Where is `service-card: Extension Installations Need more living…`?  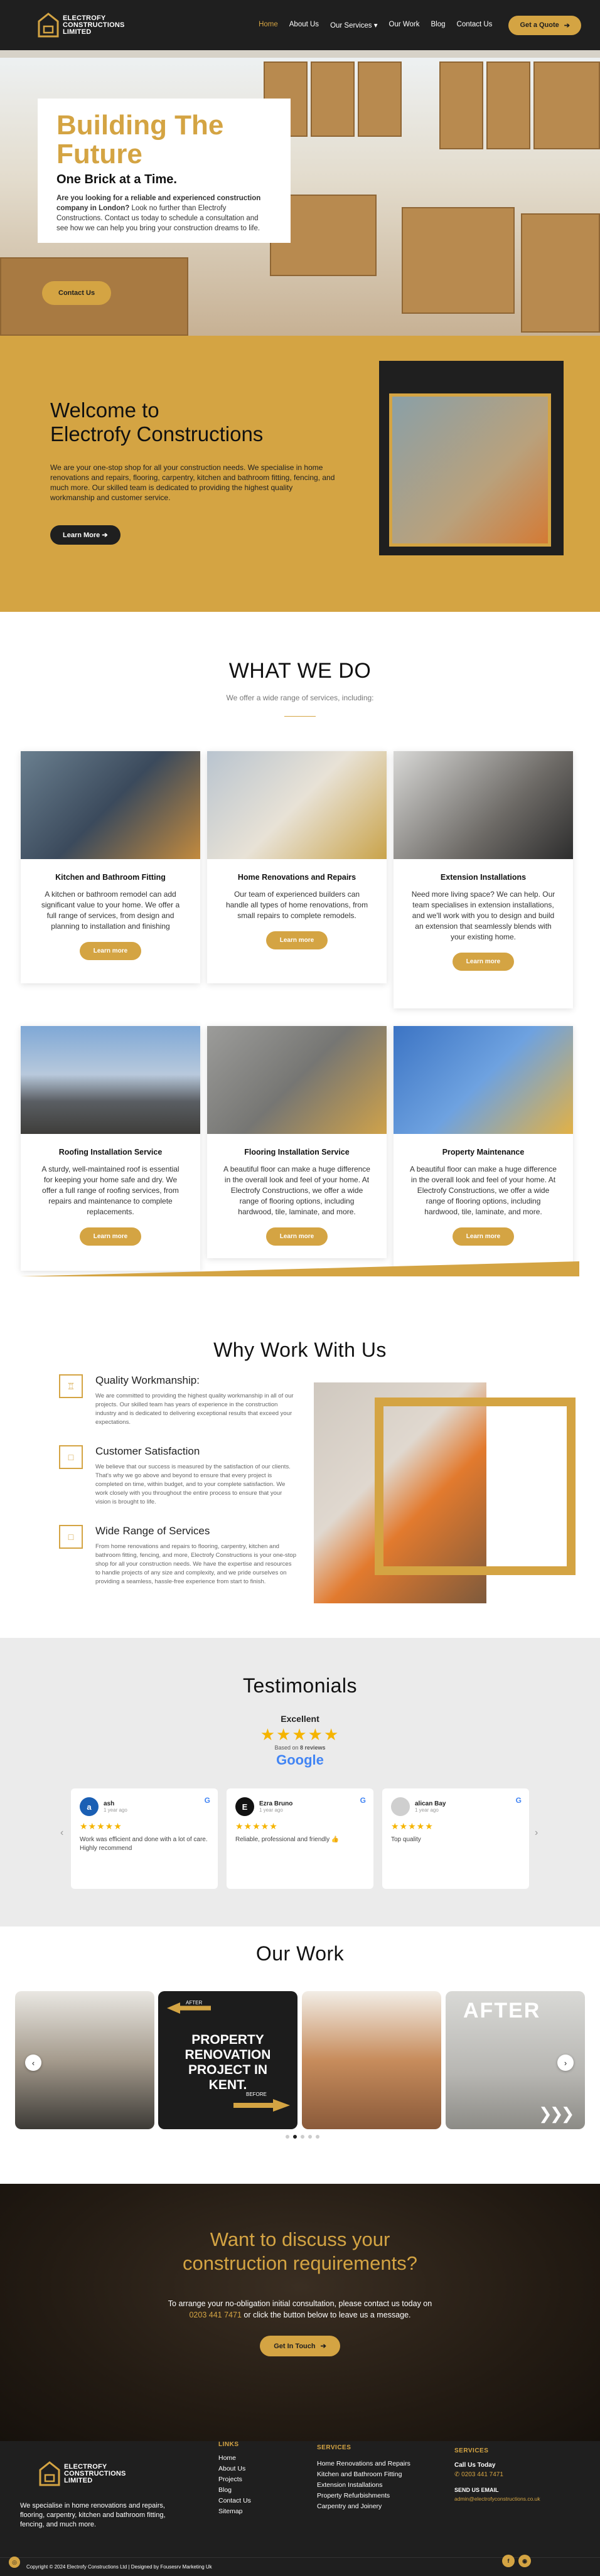 service-card: Extension Installations Need more living… is located at coordinates (483, 879).